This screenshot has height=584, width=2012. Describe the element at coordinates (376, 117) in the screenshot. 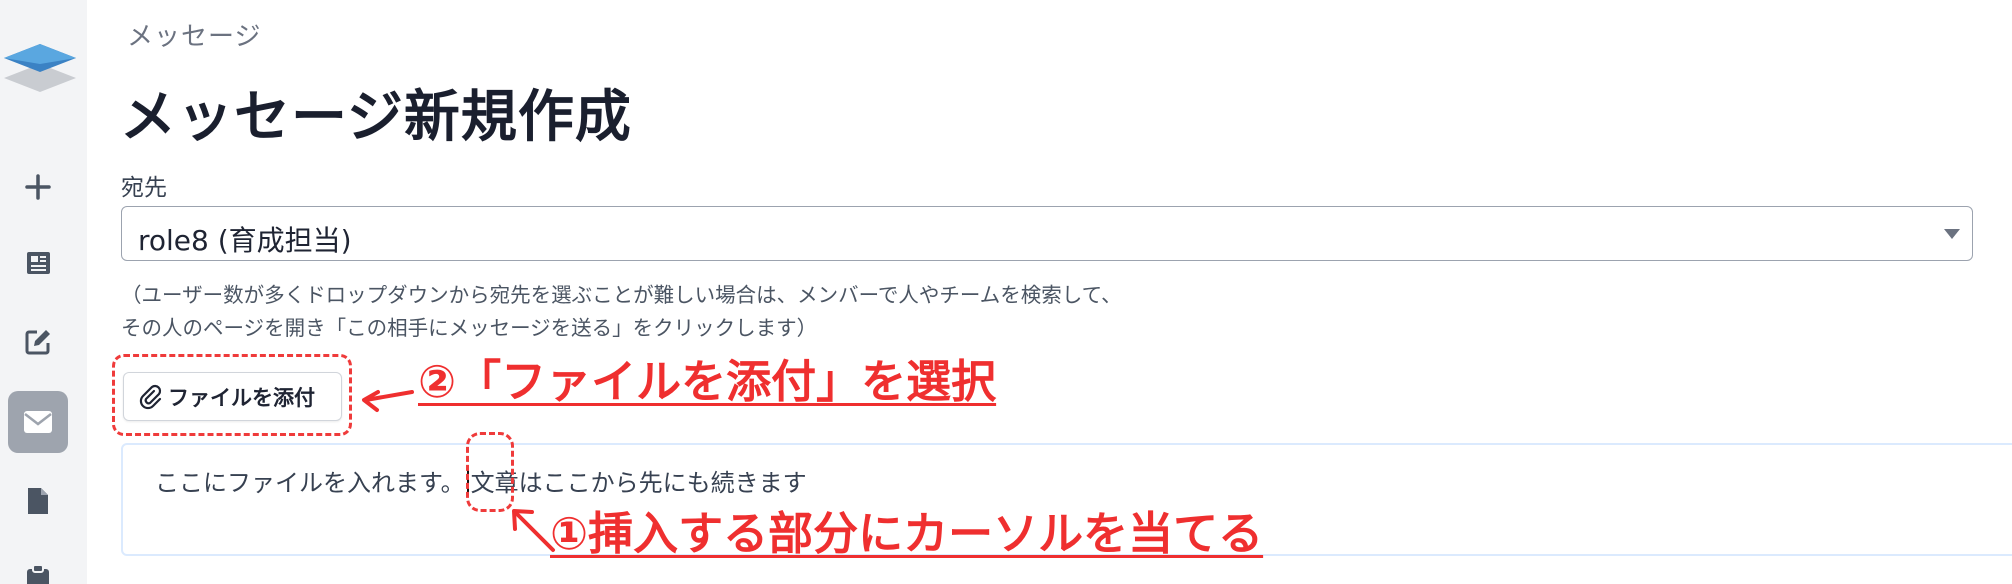

I see `page-title: メッセージ新規作成` at that location.